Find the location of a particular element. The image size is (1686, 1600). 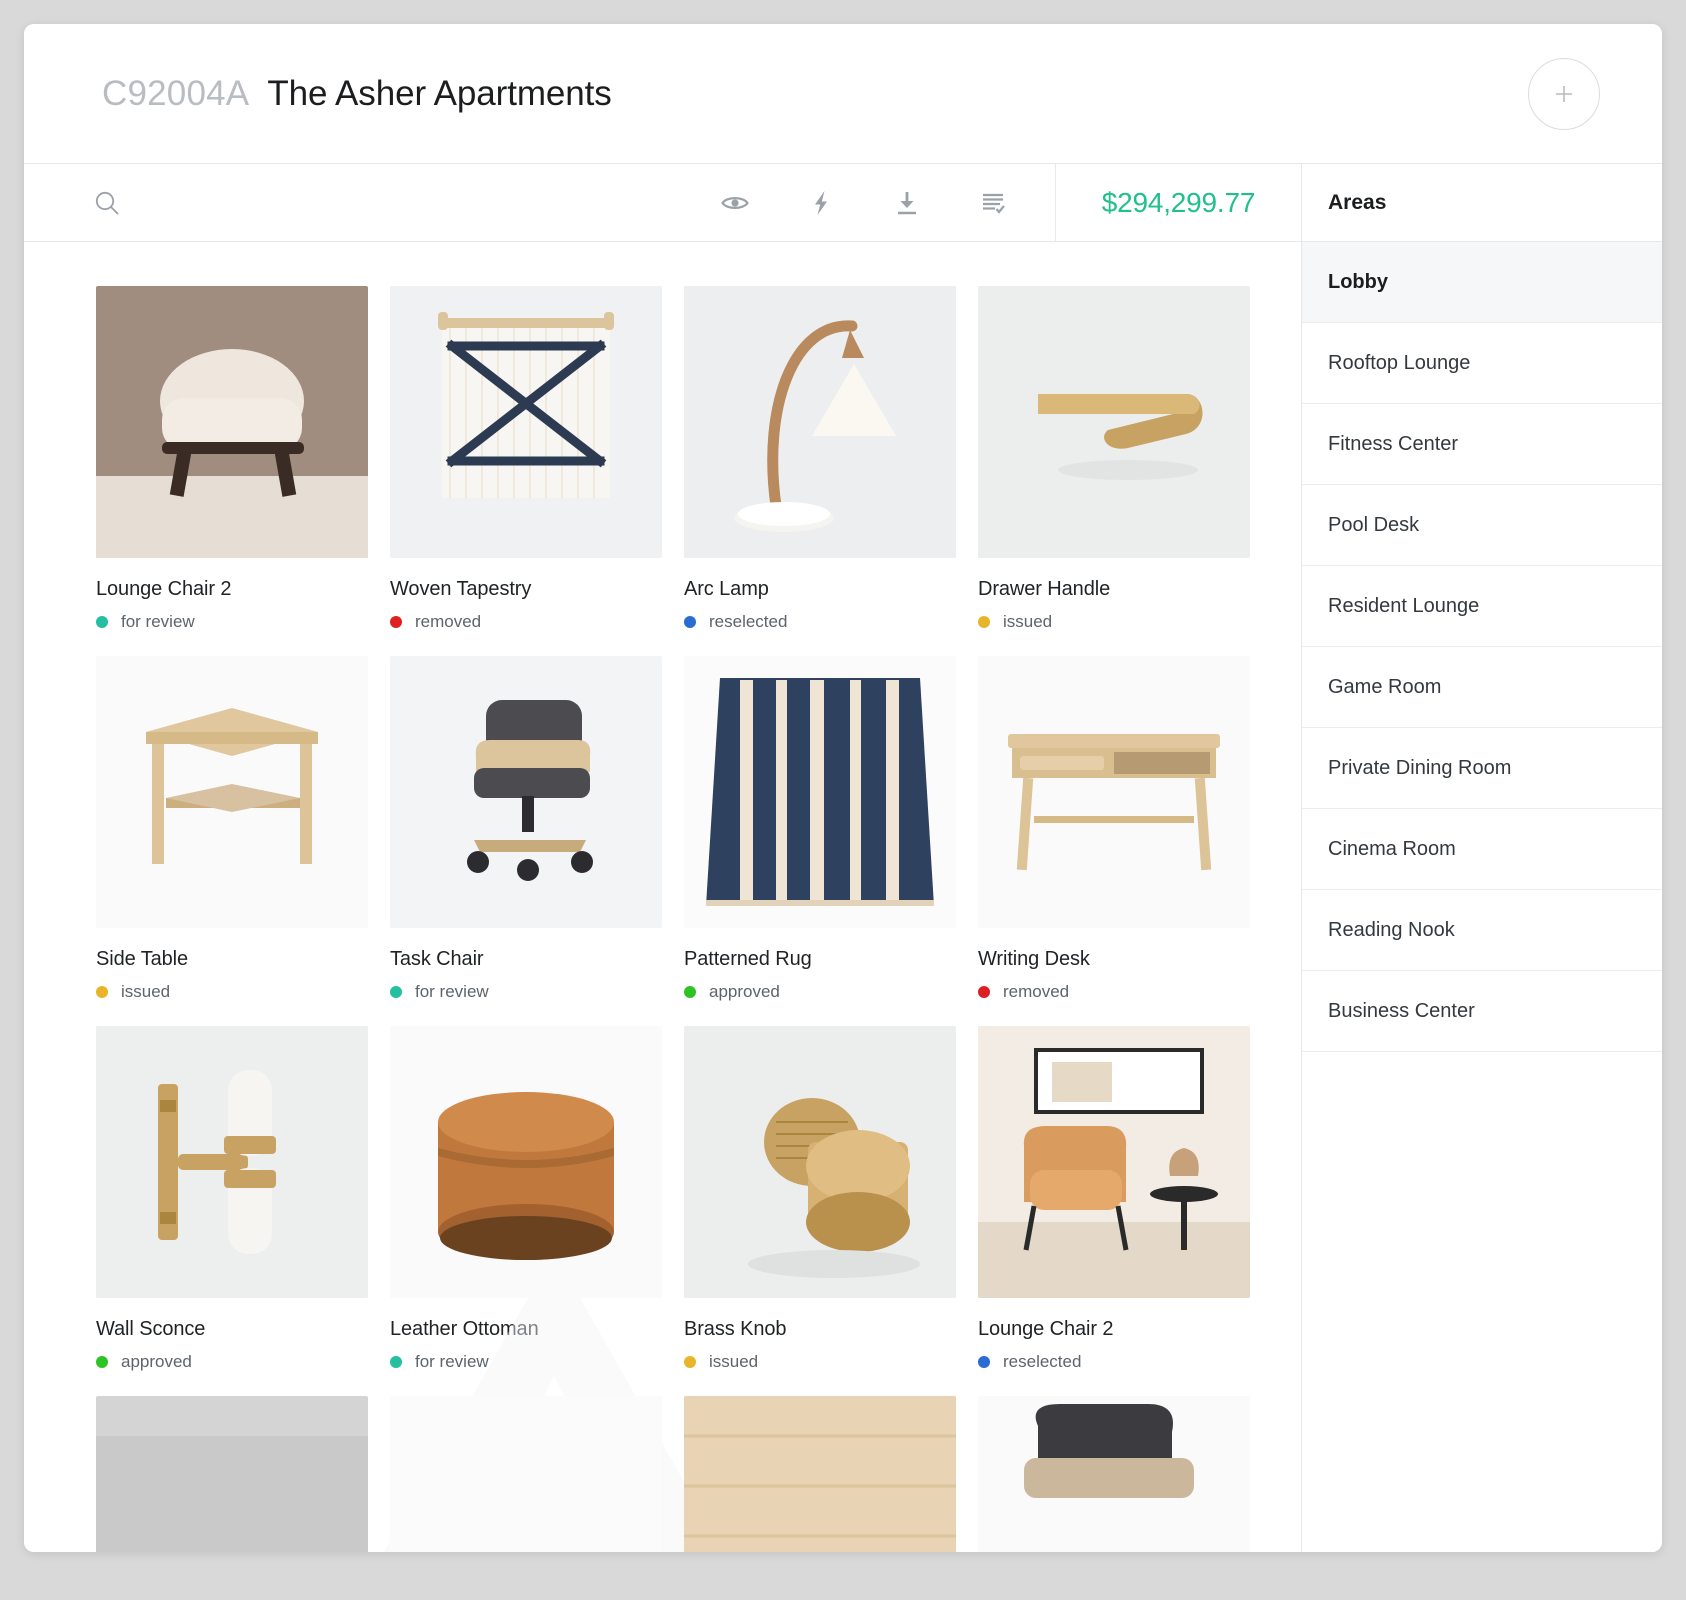

area-item-rooftop-lounge: Rooftop Lounge is located at coordinates (1482, 363).